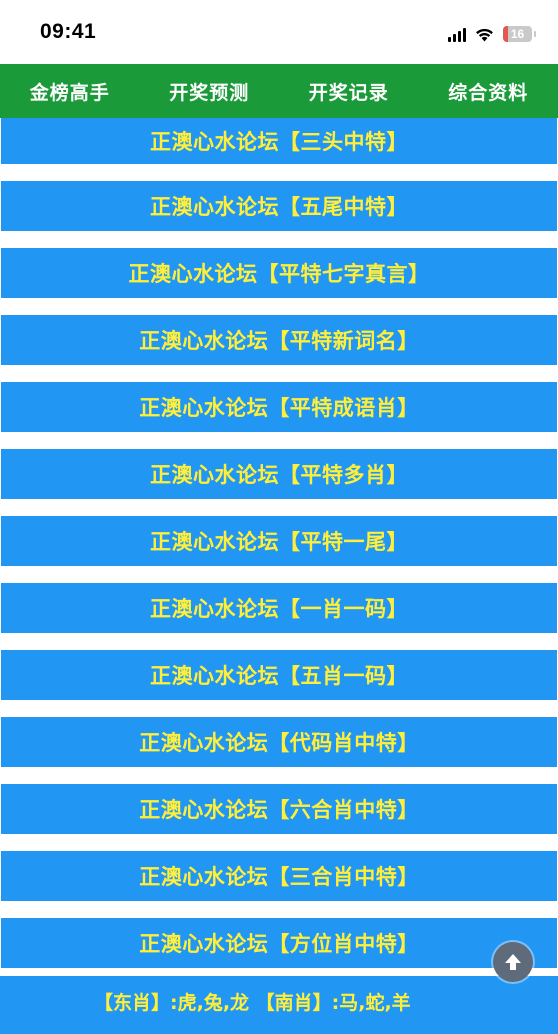  I want to click on arrow-up-icon, so click(513, 962).